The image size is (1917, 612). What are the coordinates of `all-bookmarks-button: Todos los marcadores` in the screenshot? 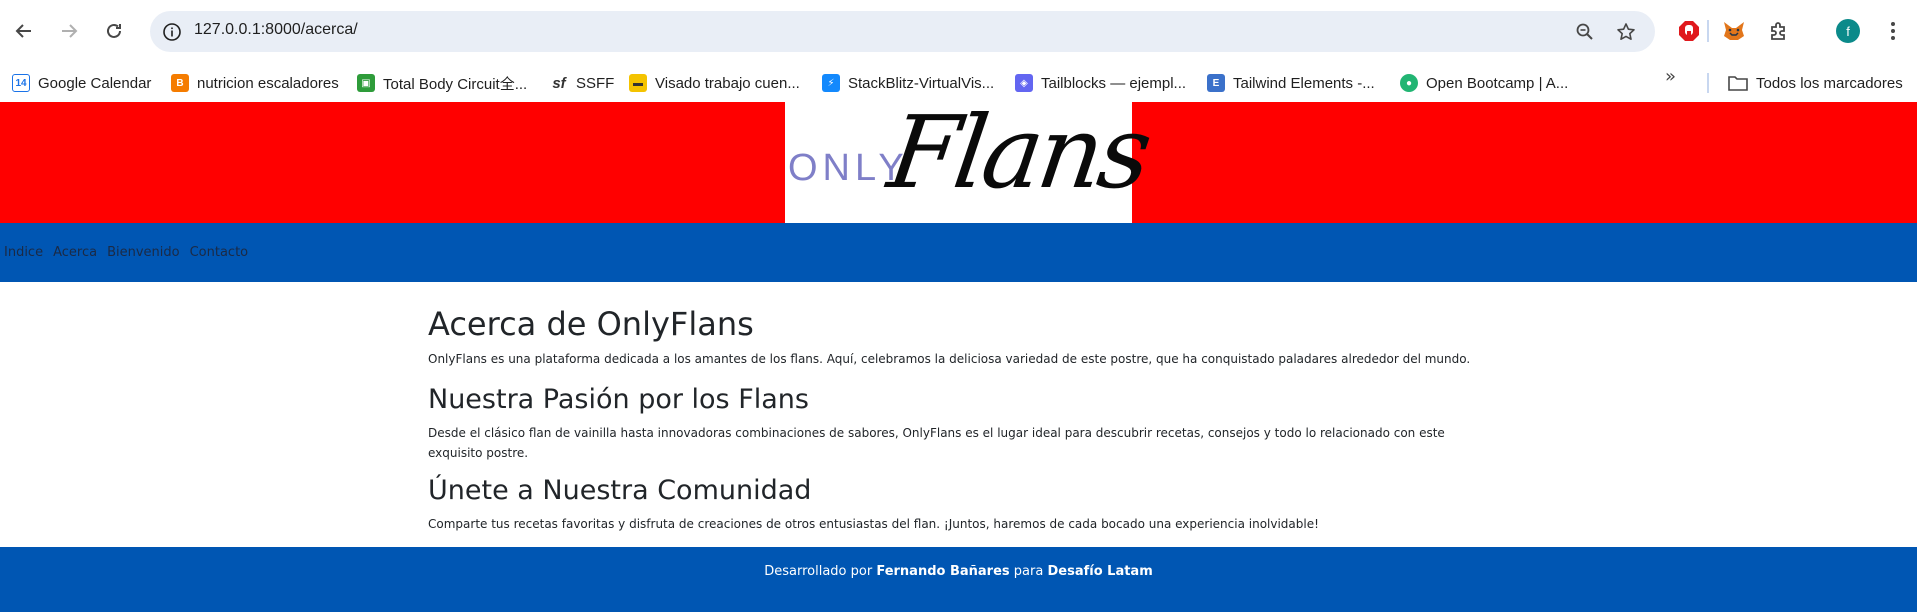 It's located at (1815, 83).